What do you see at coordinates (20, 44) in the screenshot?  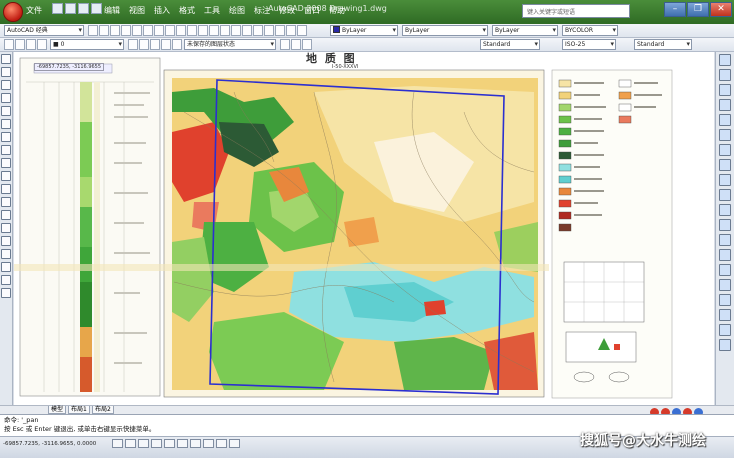 I see `lightbulb-icon` at bounding box center [20, 44].